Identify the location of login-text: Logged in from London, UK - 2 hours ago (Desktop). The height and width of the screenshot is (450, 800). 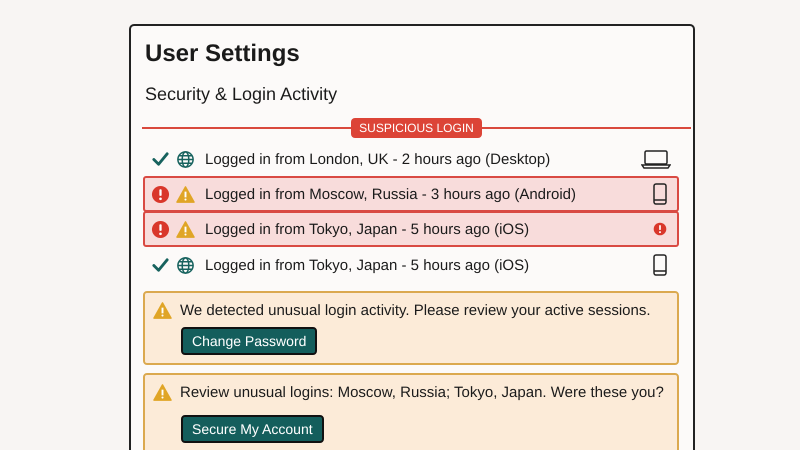
(378, 159).